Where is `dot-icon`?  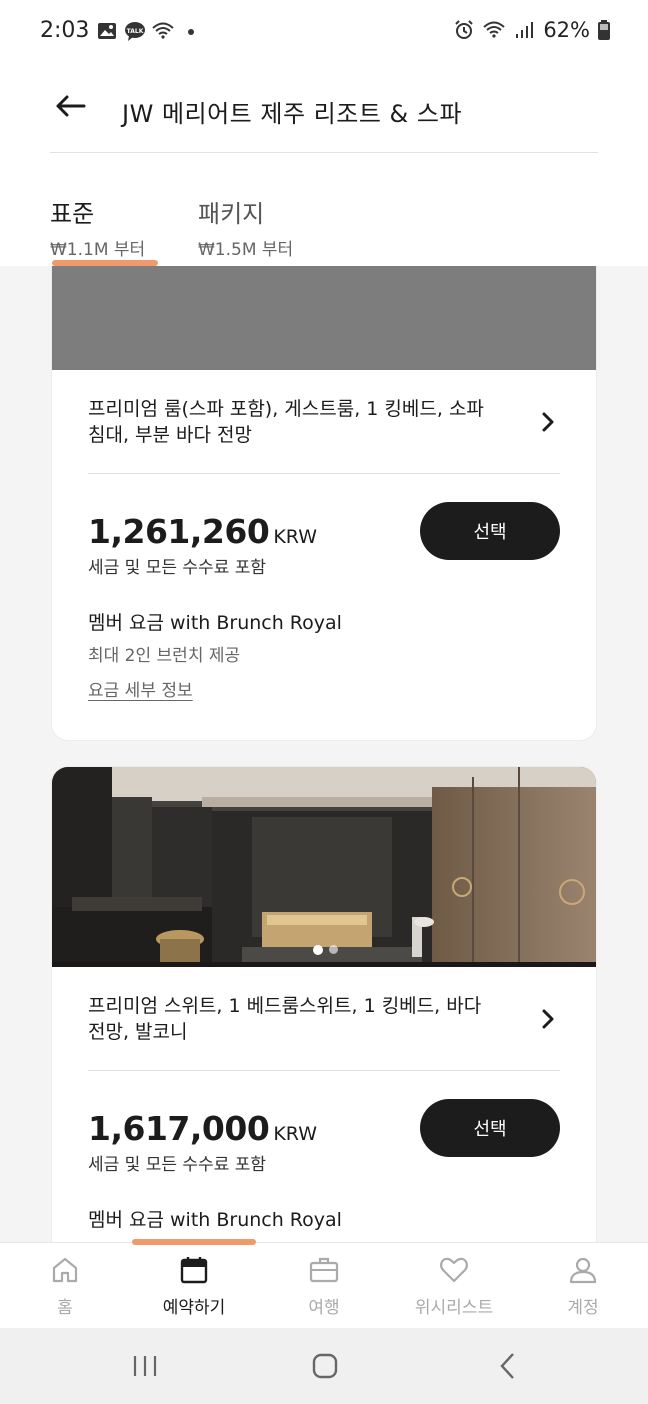 dot-icon is located at coordinates (191, 32).